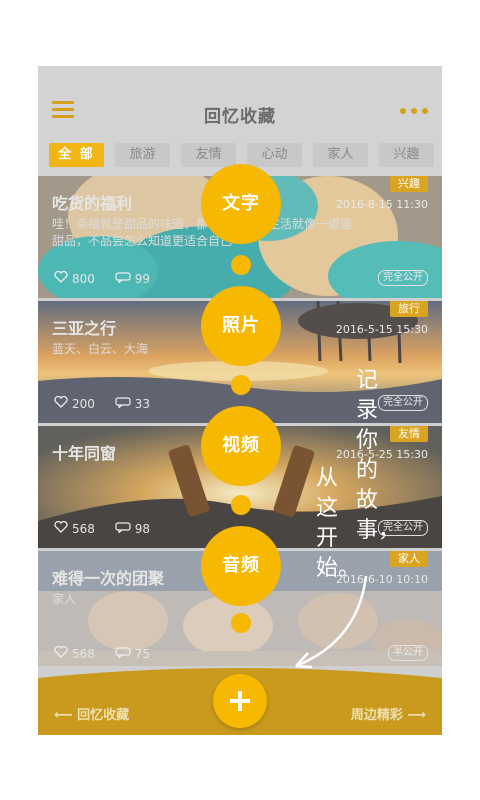 Image resolution: width=480 pixels, height=800 pixels. Describe the element at coordinates (241, 566) in the screenshot. I see `fab-audio-button: 音频` at that location.